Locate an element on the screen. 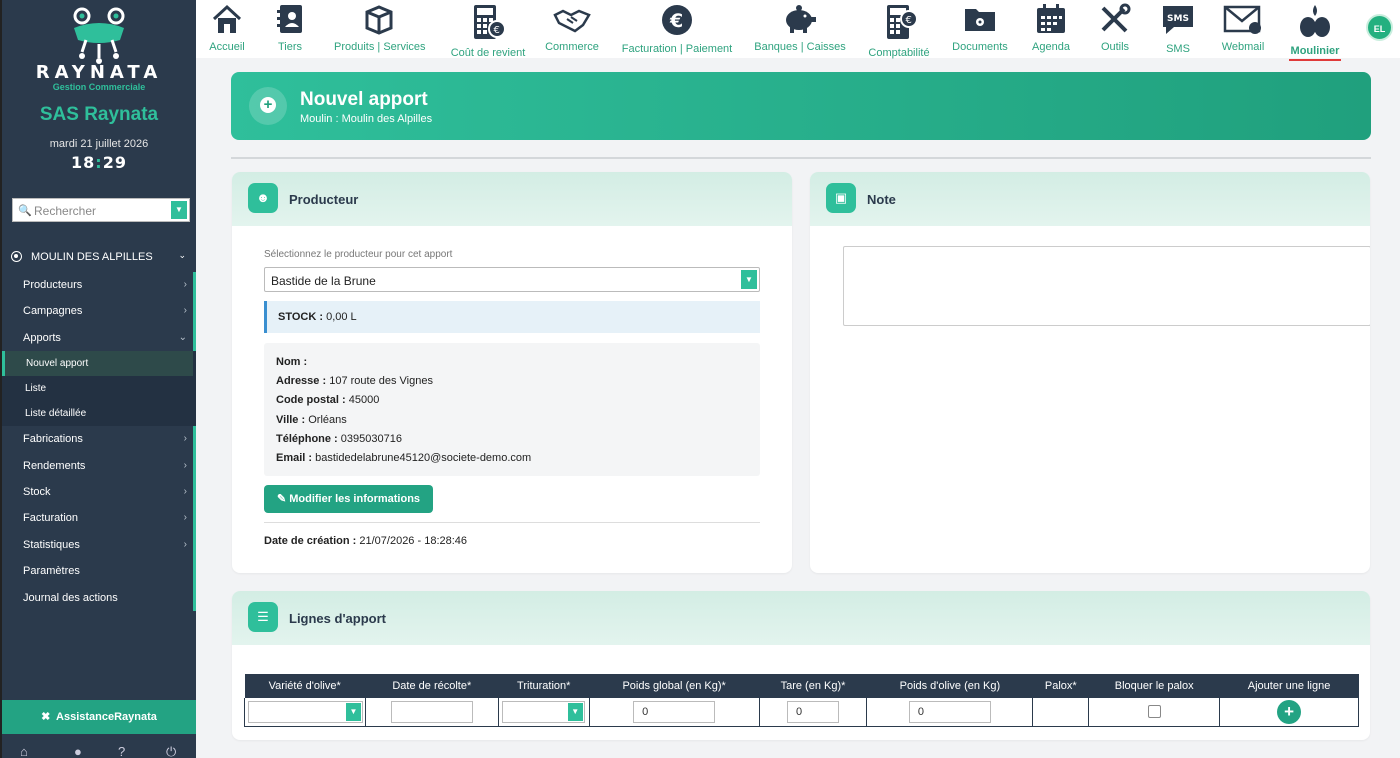 The height and width of the screenshot is (758, 1400). sidebar-section-header: MOULIN DES ALPILLES ⌄ is located at coordinates (99, 258).